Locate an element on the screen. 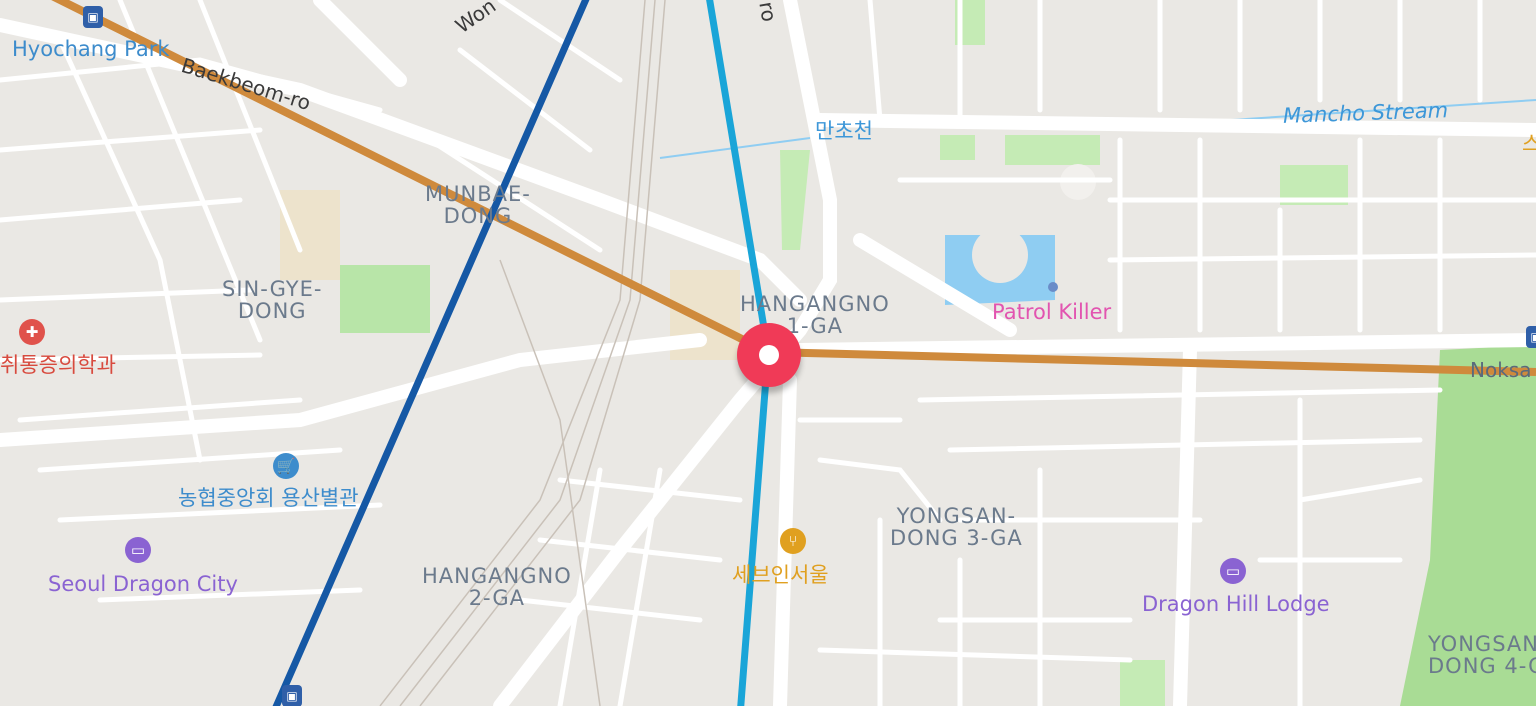 The width and height of the screenshot is (1536, 706). restaurant-icon: ⑂ is located at coordinates (793, 541).